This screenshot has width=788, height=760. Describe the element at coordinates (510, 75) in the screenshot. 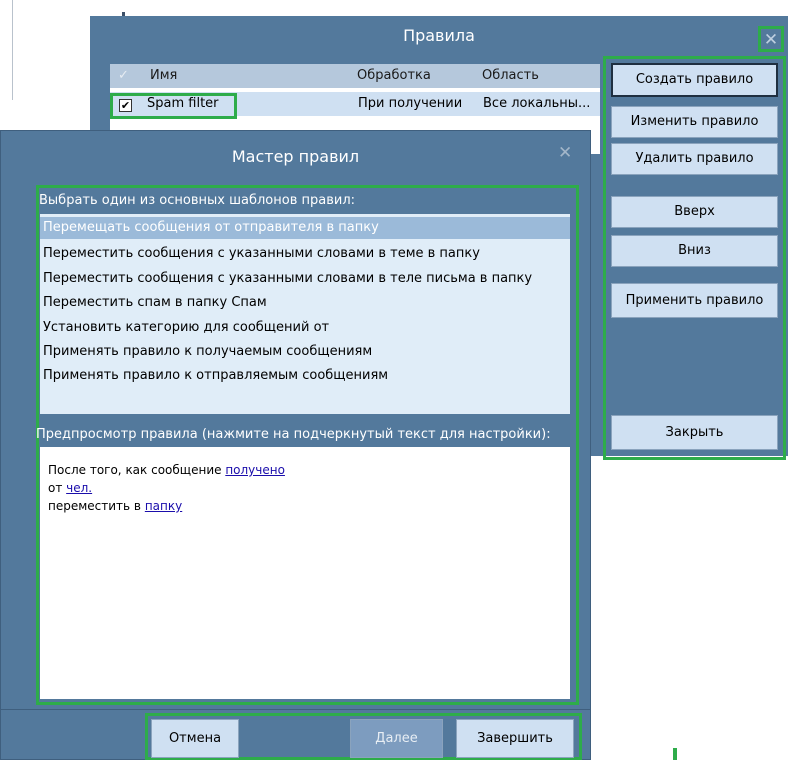

I see `column-header-scope: Область` at that location.